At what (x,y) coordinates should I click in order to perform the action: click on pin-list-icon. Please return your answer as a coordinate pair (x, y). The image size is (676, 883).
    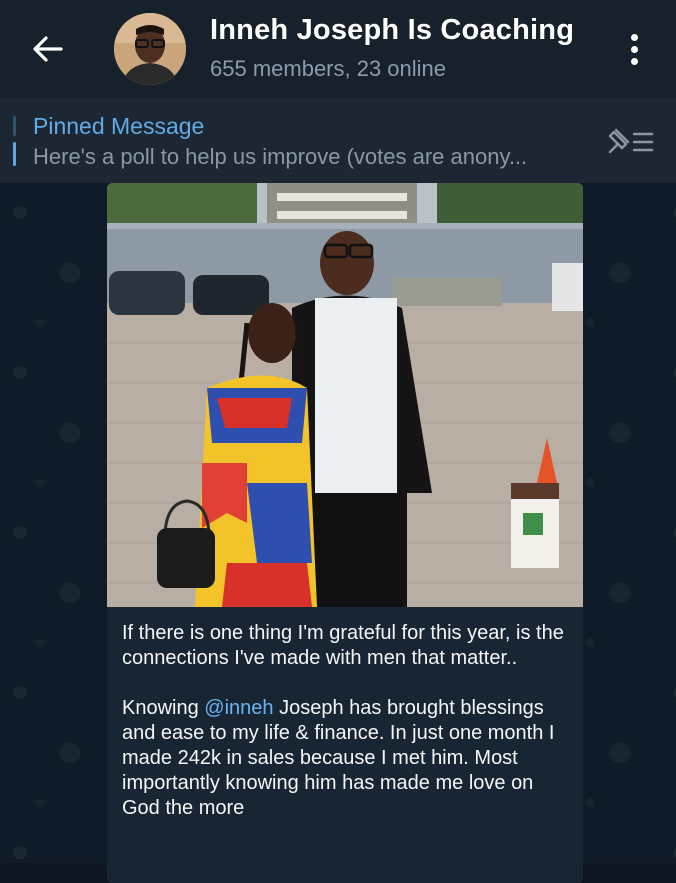
    Looking at the image, I should click on (631, 141).